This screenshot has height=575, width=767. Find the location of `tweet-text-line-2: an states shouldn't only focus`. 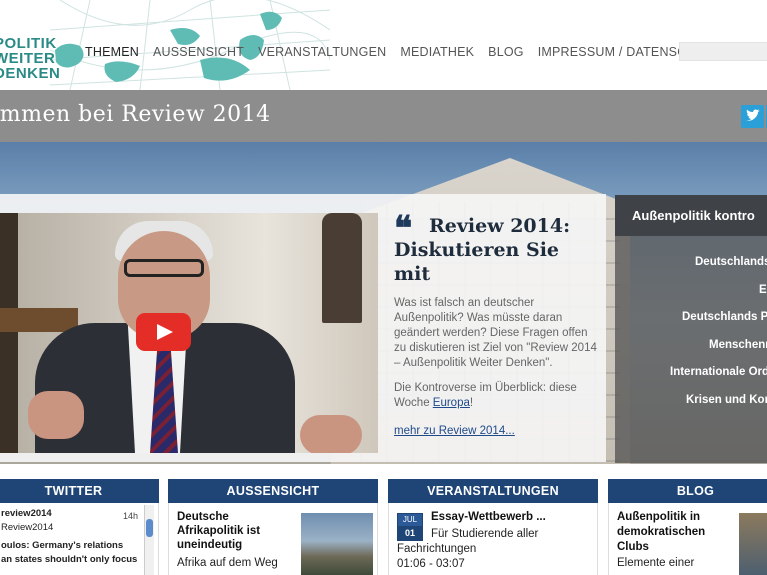

tweet-text-line-2: an states shouldn't only focus is located at coordinates (69, 559).